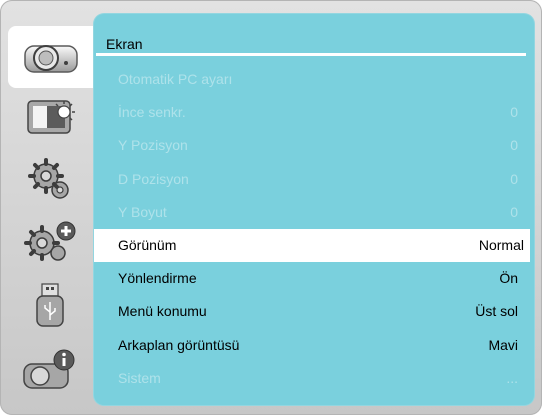 The width and height of the screenshot is (542, 415). Describe the element at coordinates (503, 344) in the screenshot. I see `menu-row-value: Mavi` at that location.